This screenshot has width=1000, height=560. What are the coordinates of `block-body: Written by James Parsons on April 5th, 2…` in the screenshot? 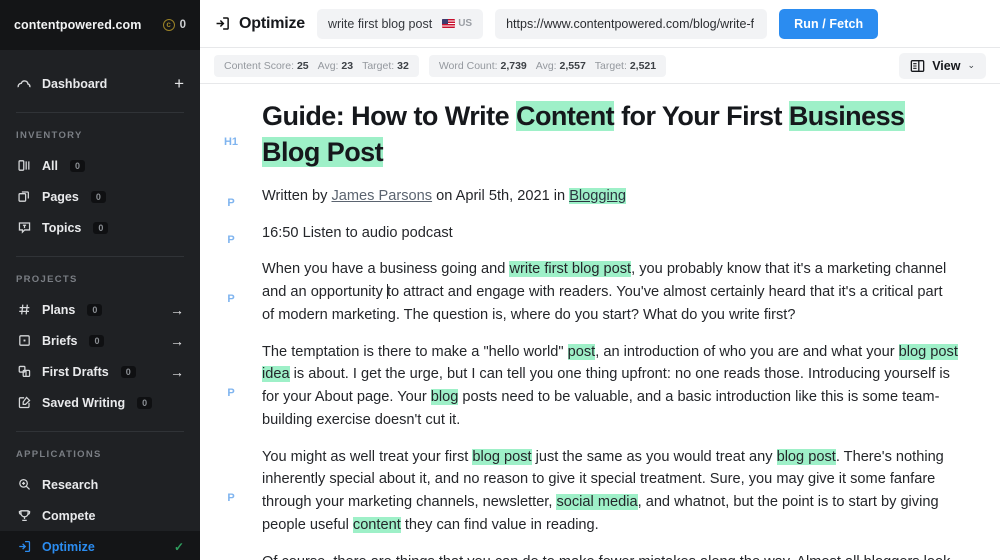 It's located at (631, 203).